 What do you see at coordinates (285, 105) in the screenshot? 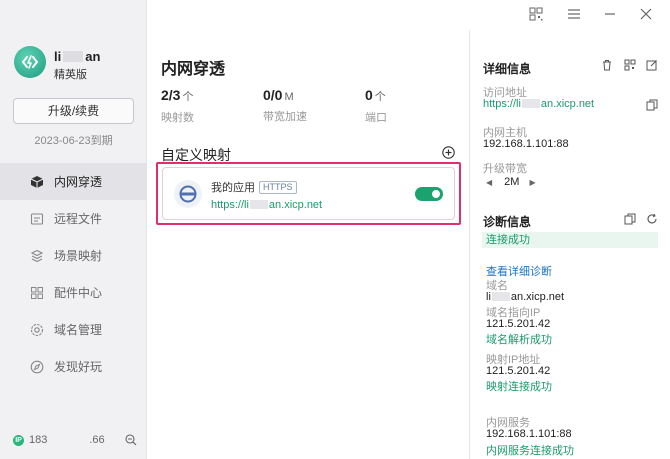
I see `stat-bandwidth: 0/0 M 带宽加速` at bounding box center [285, 105].